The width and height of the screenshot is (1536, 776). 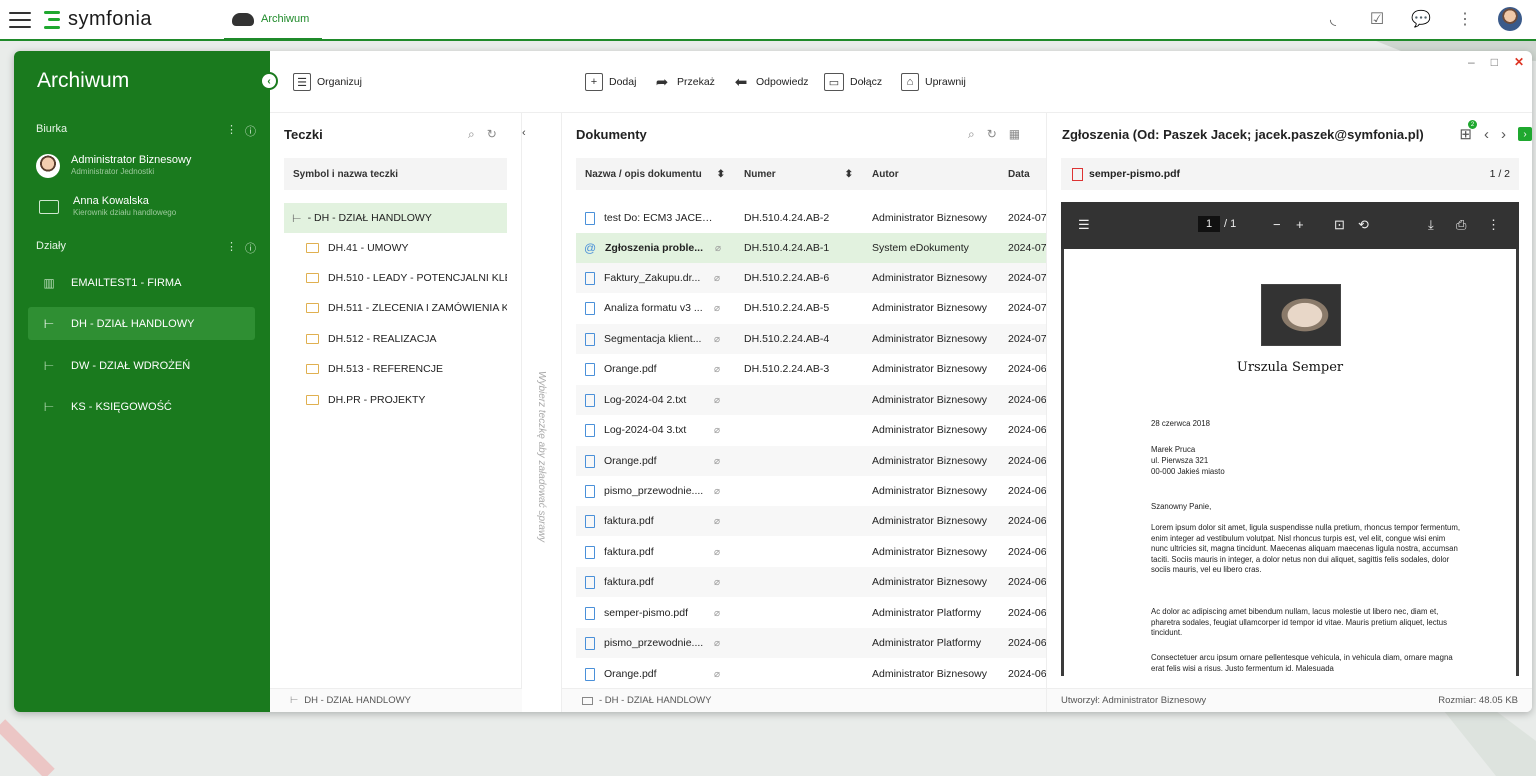 What do you see at coordinates (395, 248) in the screenshot?
I see `folder-row: DH.41 - UMOWY` at bounding box center [395, 248].